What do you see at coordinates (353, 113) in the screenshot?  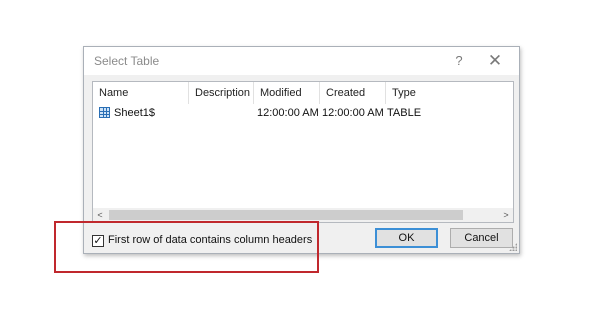 I see `row-created: 12:00:00 AM` at bounding box center [353, 113].